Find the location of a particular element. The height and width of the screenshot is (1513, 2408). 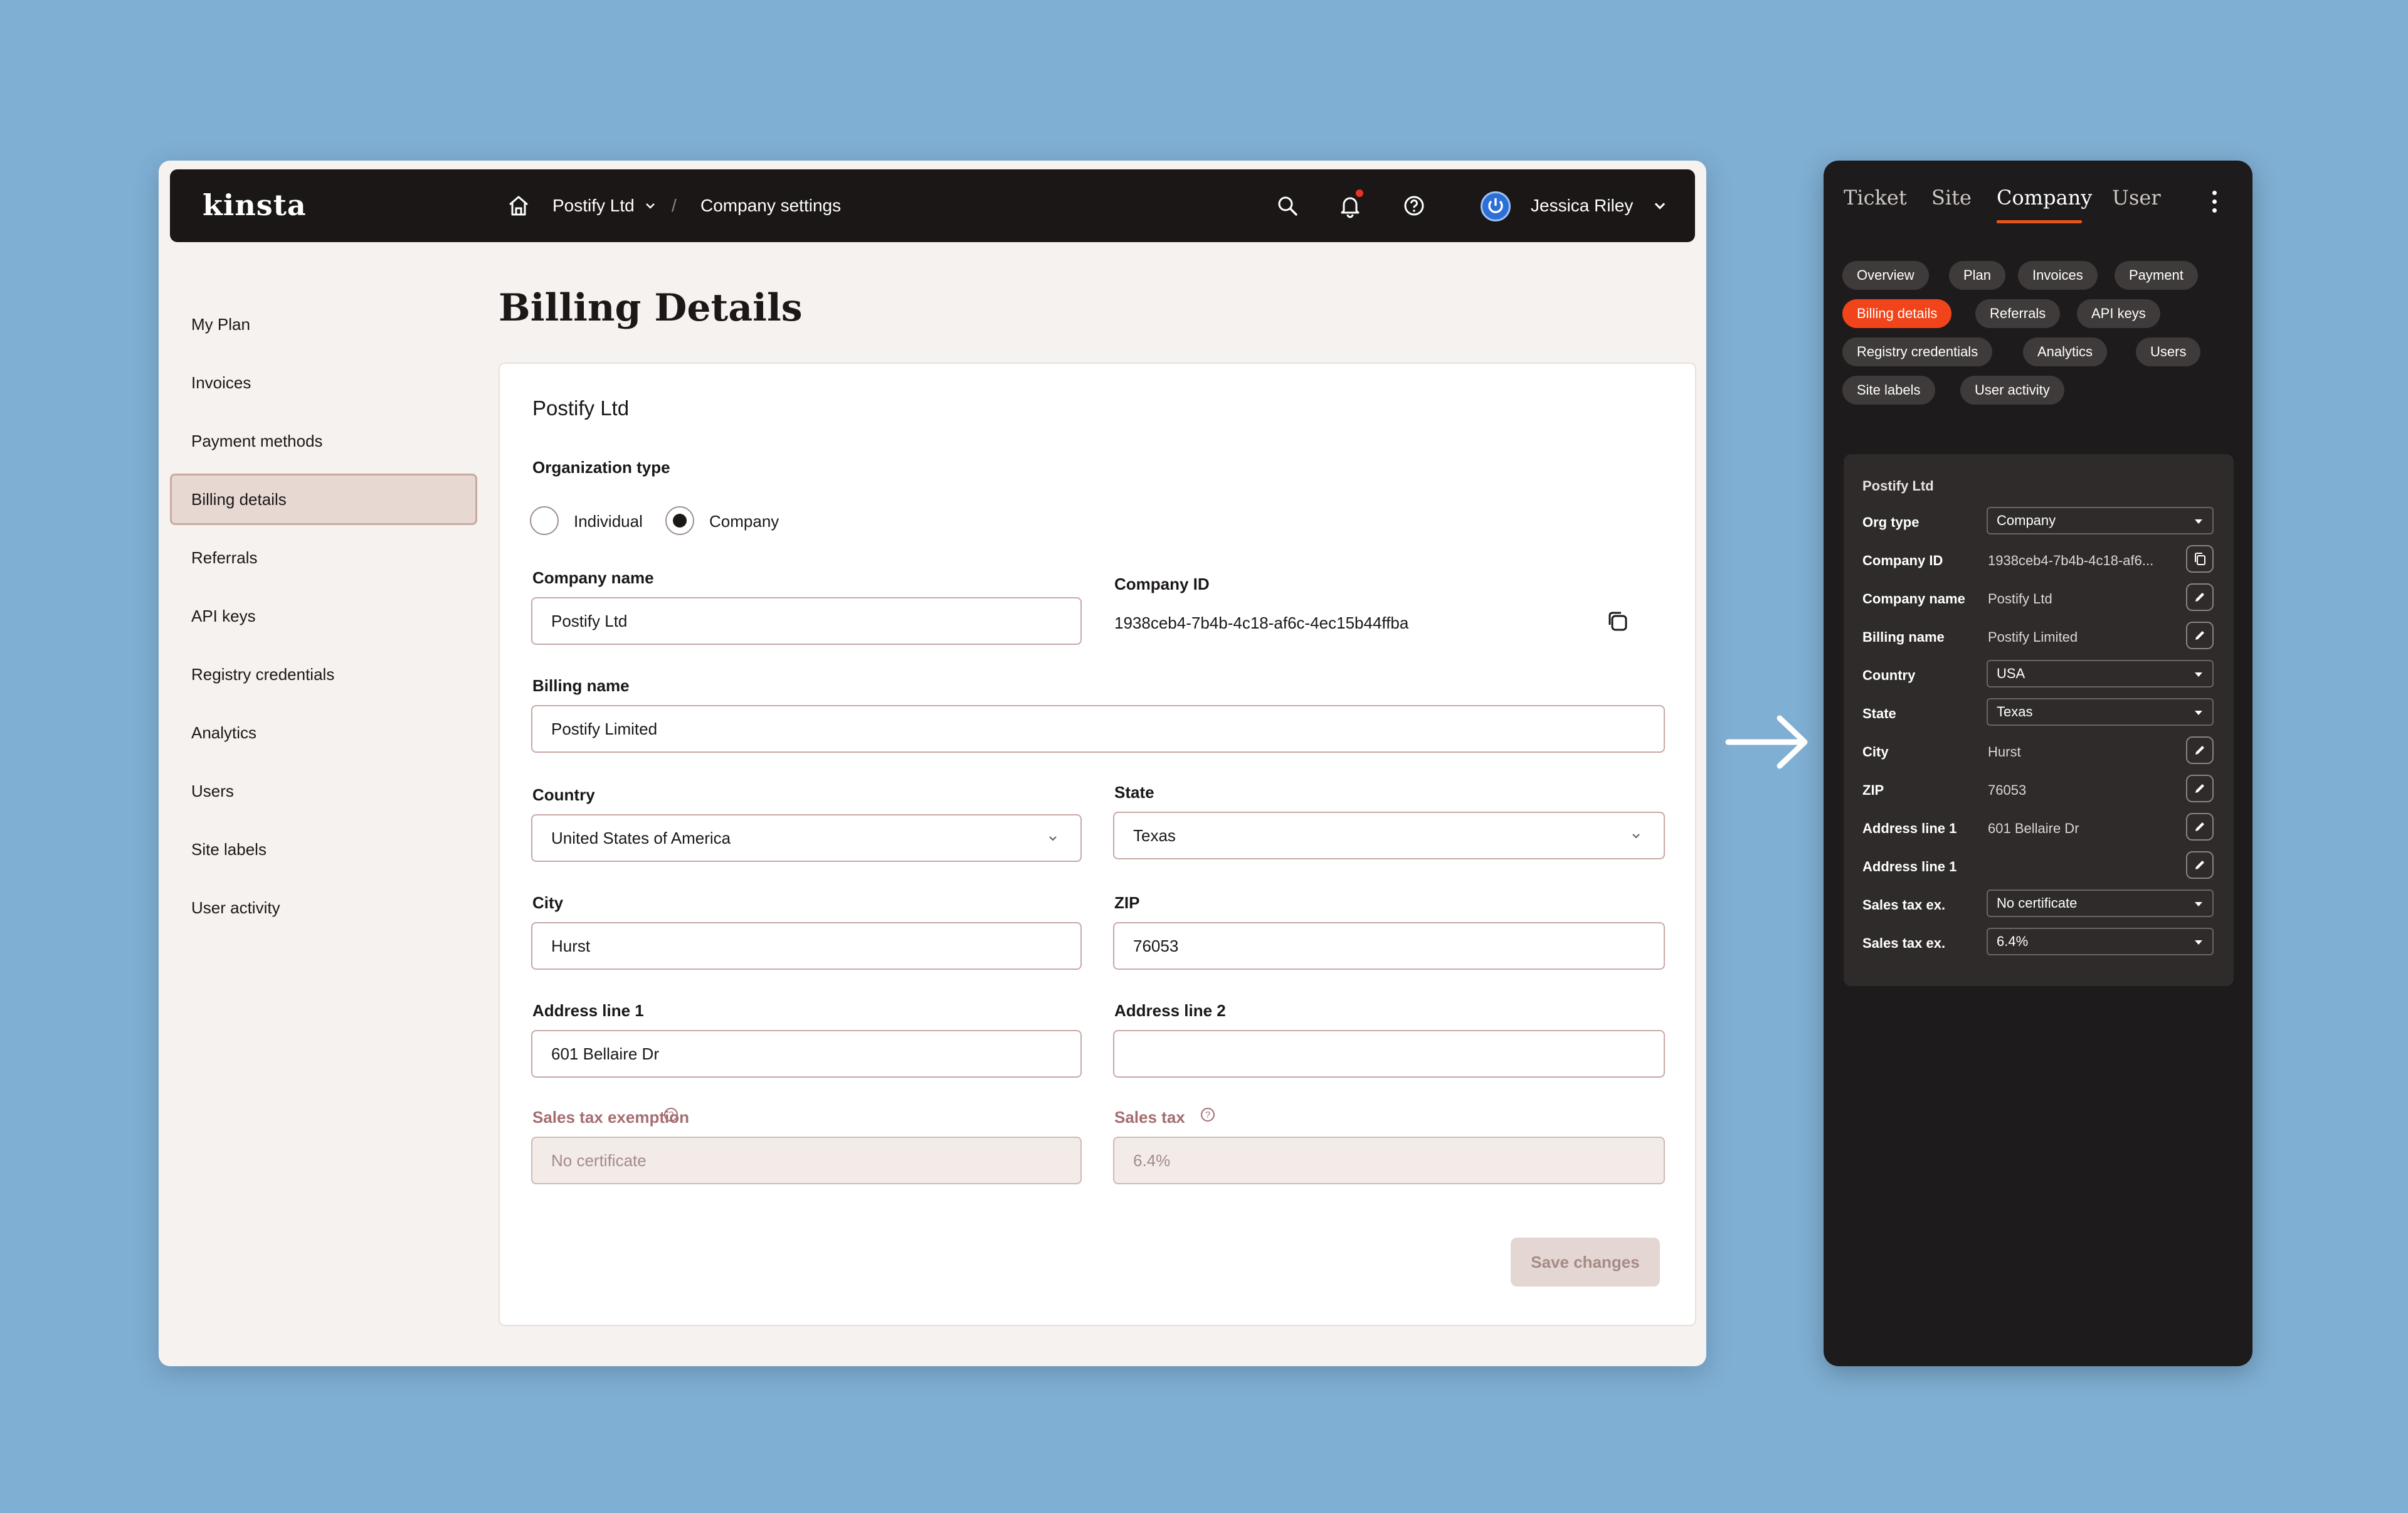

billing-name-field: Postify Limited is located at coordinates (1098, 729).